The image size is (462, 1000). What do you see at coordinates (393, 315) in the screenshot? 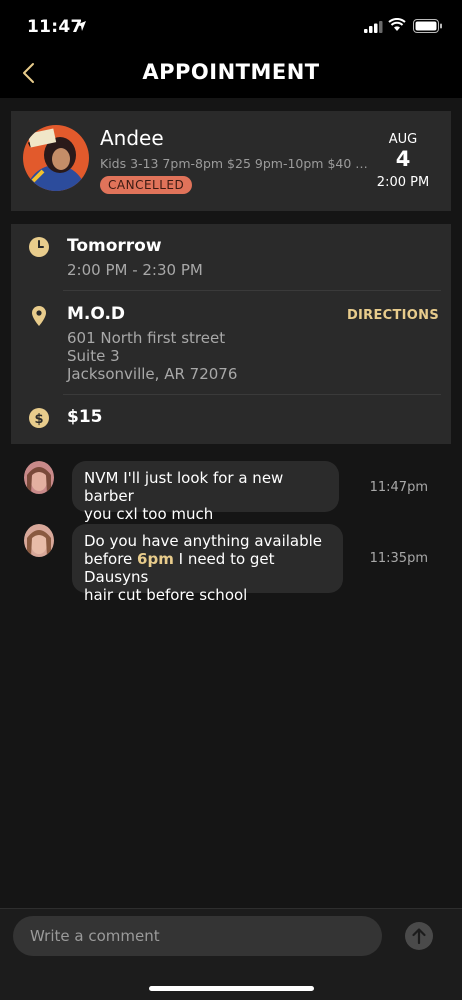
I see `directions-link: DIRECTIONS` at bounding box center [393, 315].